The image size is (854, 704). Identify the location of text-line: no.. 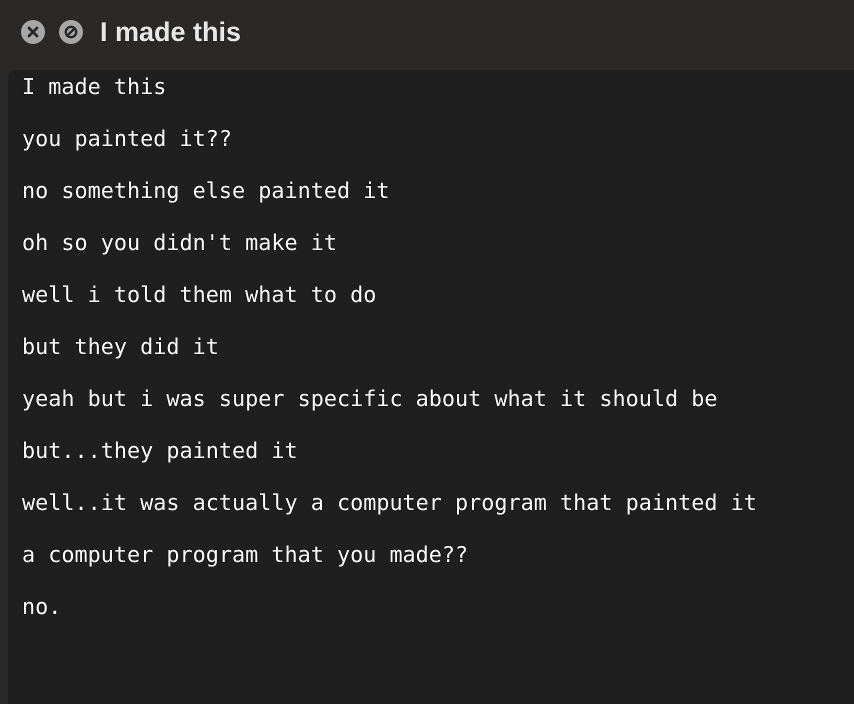
(42, 608).